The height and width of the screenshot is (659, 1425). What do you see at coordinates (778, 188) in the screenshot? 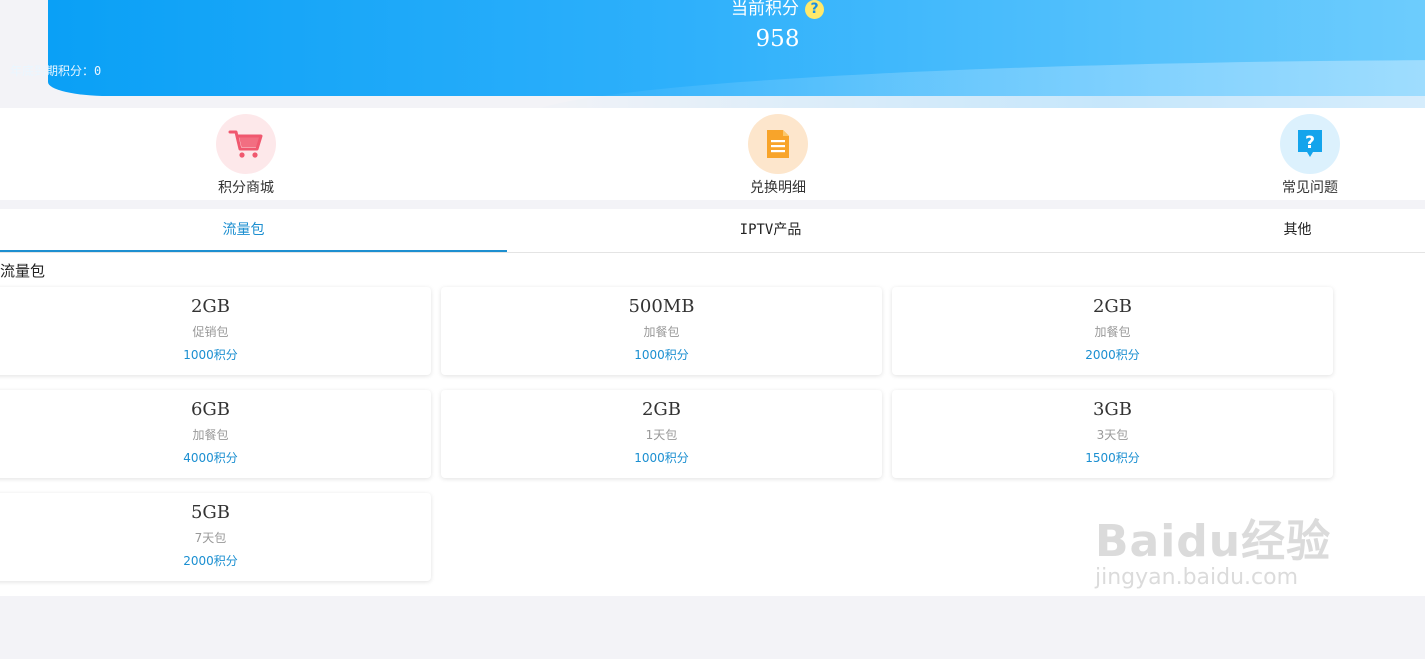
I see `menu-item-label: 兑换明细` at bounding box center [778, 188].